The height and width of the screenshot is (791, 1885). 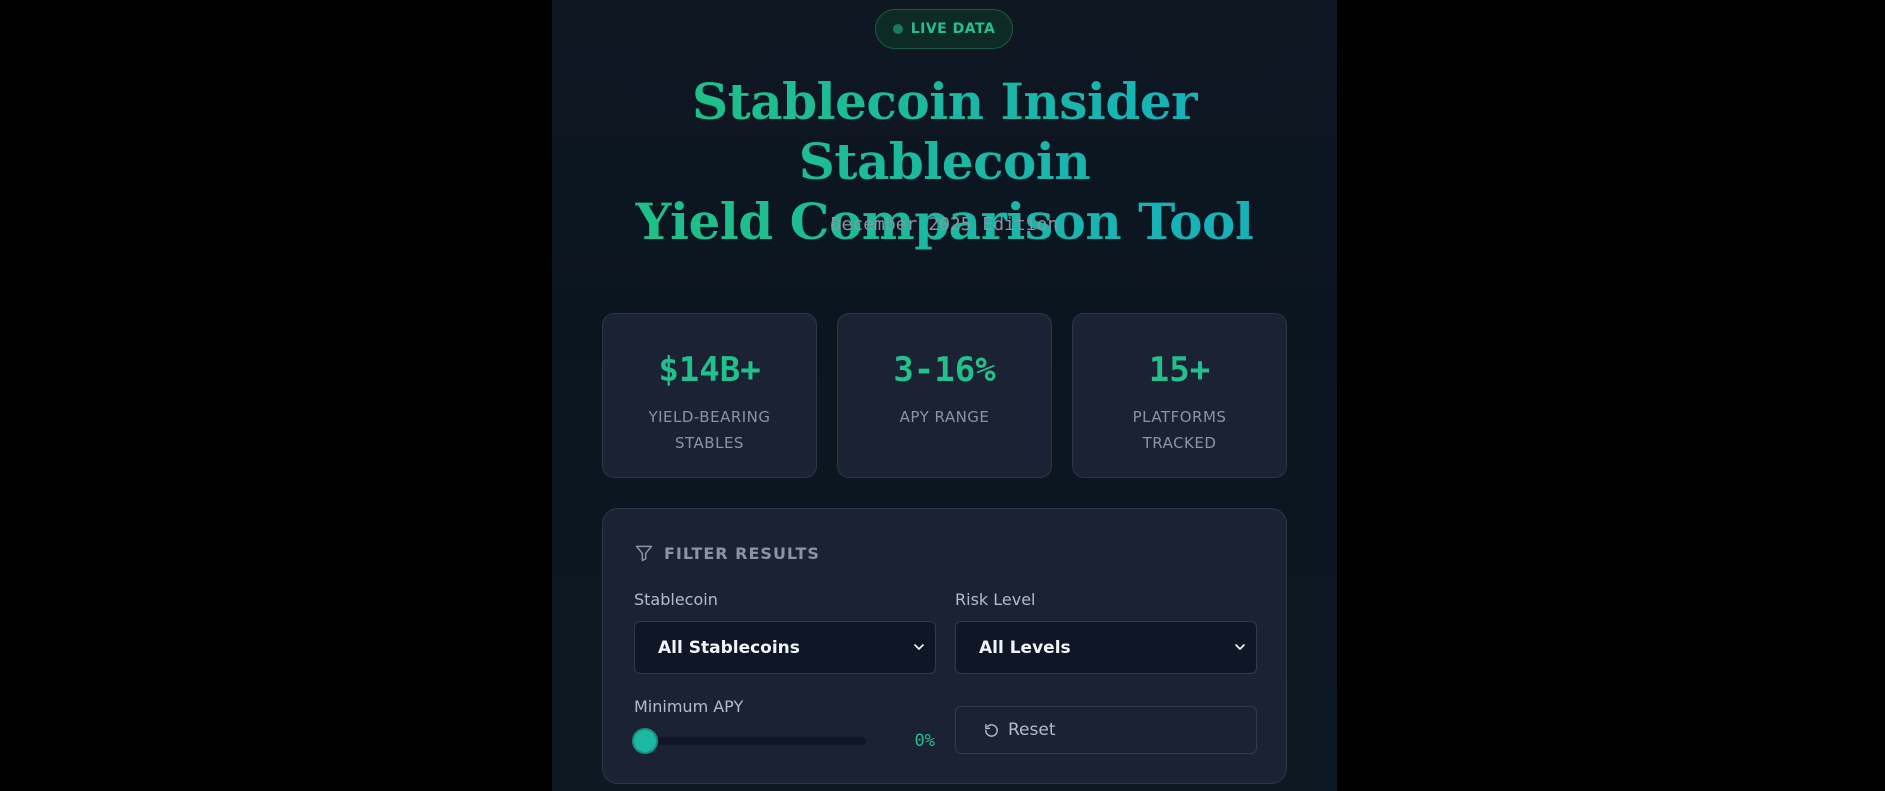 I want to click on stat-label: APY RANGE, so click(x=944, y=417).